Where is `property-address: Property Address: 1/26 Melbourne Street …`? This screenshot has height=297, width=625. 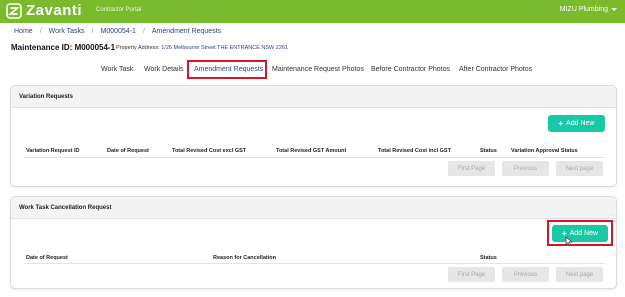
property-address: Property Address: 1/26 Melbourne Street … is located at coordinates (202, 48).